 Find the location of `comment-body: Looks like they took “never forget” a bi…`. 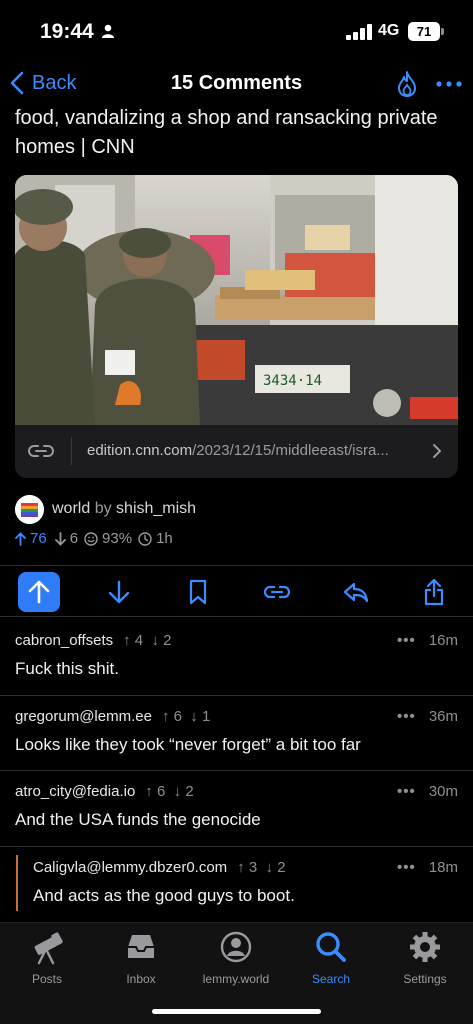

comment-body: Looks like they took “never forget” a bi… is located at coordinates (188, 744).